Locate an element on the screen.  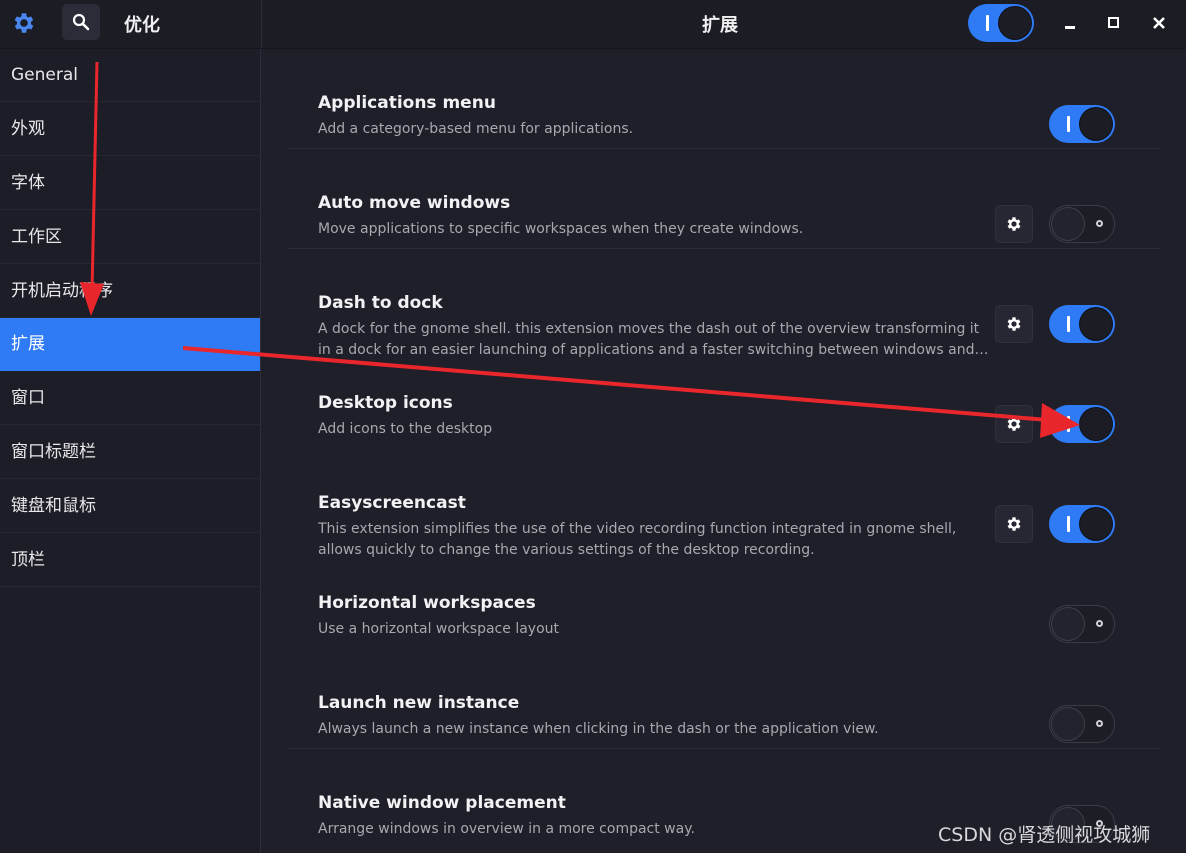
close-button is located at coordinates (1159, 23).